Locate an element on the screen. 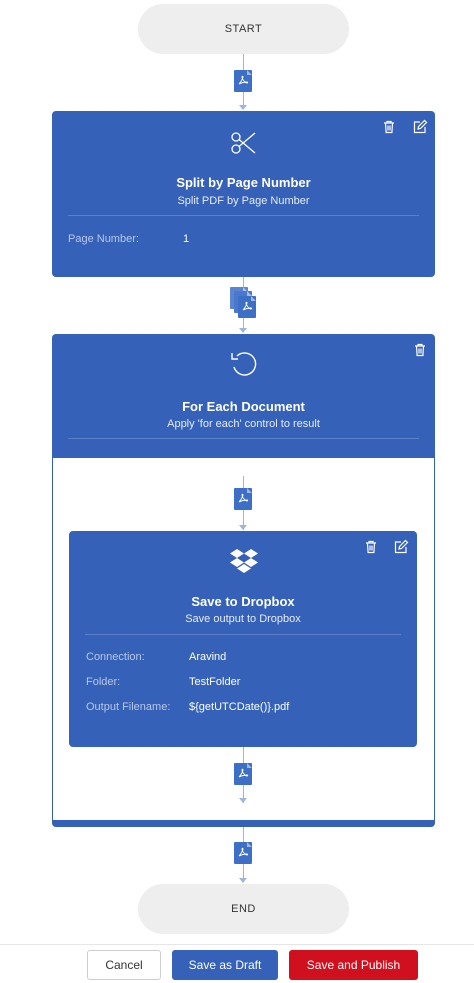 The image size is (474, 983). cancel-button: Cancel is located at coordinates (124, 965).